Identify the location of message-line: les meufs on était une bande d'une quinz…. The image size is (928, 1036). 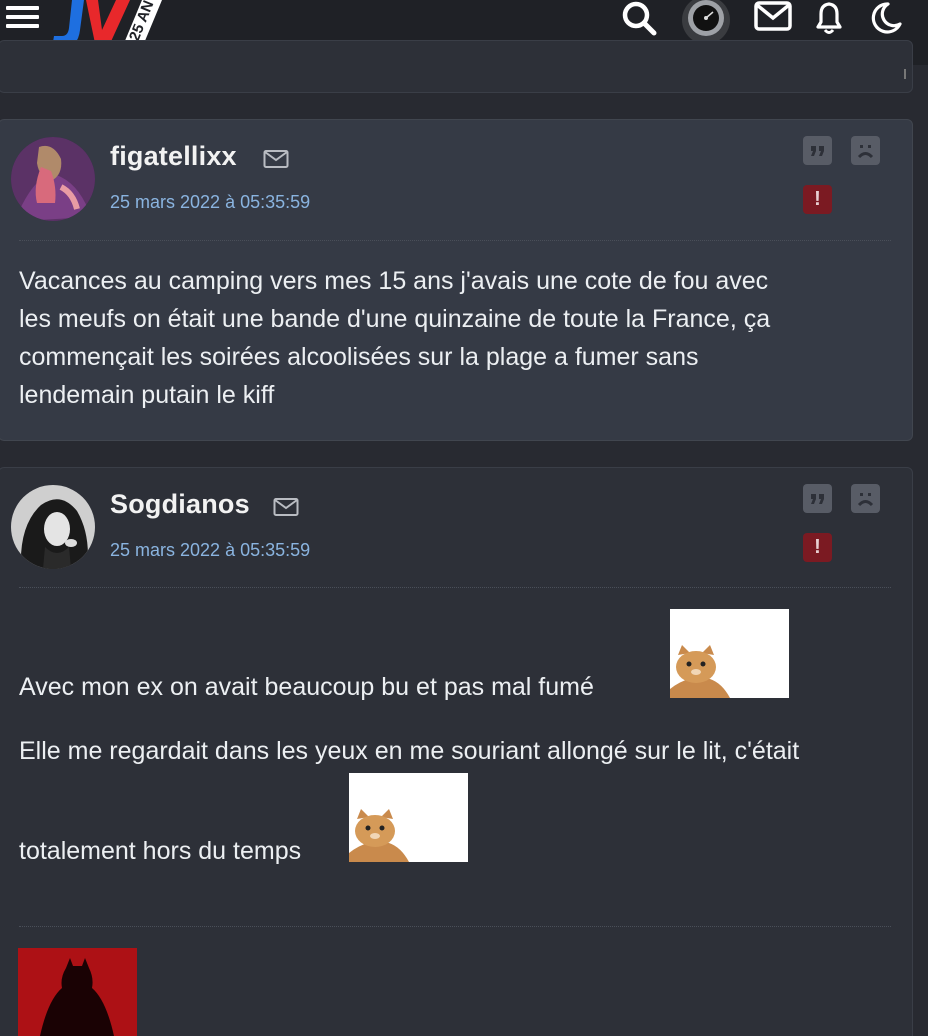
(395, 319).